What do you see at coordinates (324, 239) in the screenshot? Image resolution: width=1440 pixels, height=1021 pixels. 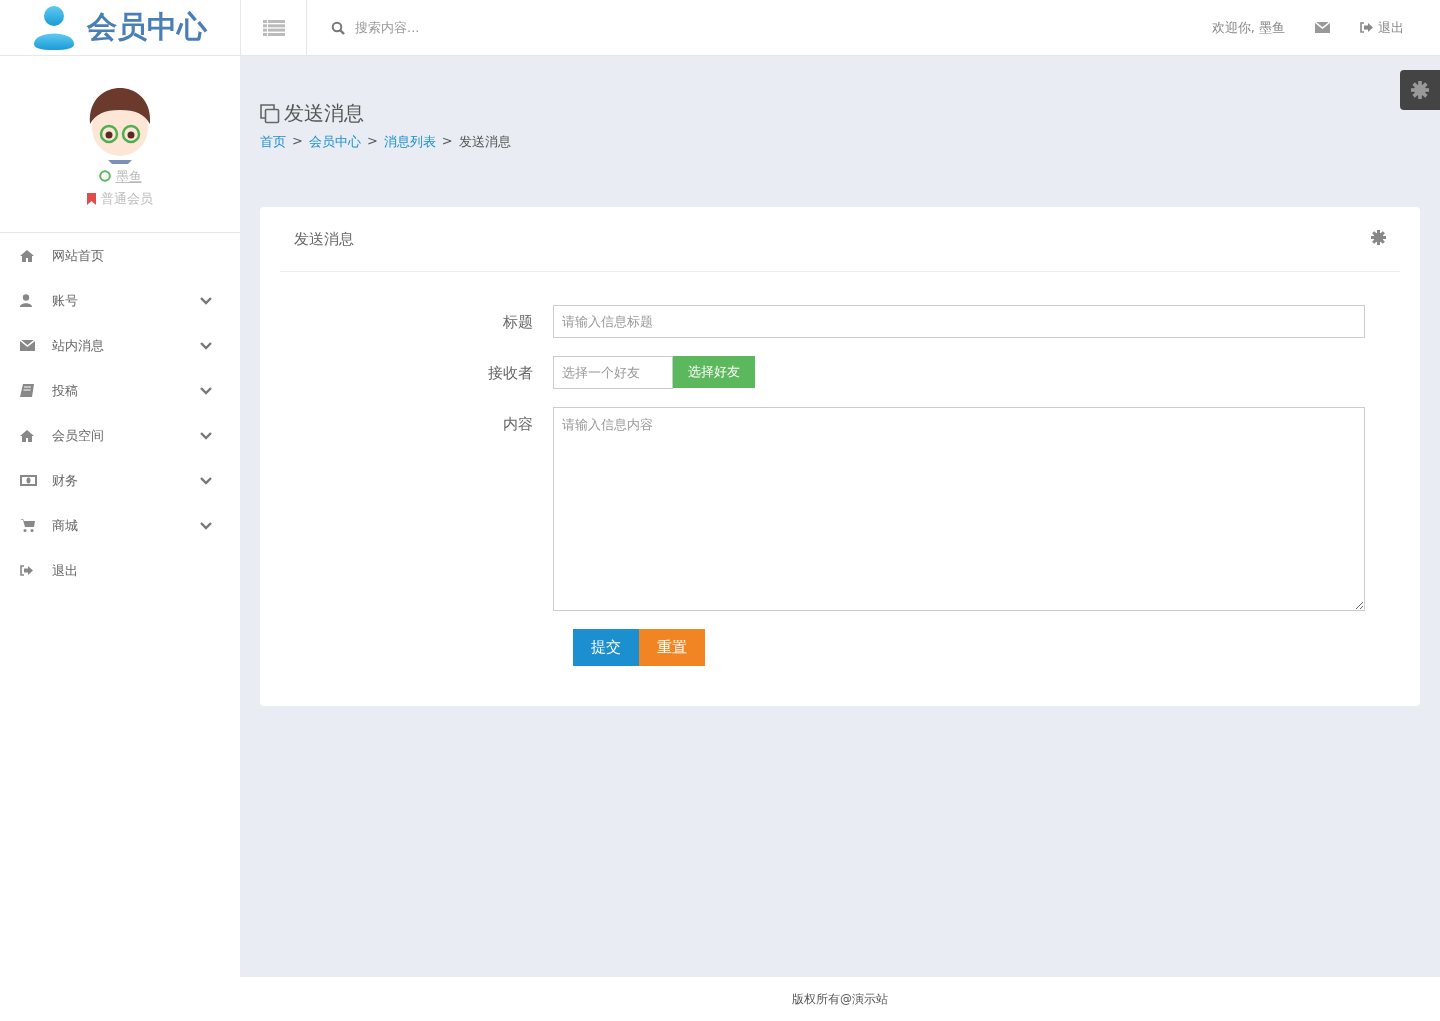 I see `card-title: 发送消息` at bounding box center [324, 239].